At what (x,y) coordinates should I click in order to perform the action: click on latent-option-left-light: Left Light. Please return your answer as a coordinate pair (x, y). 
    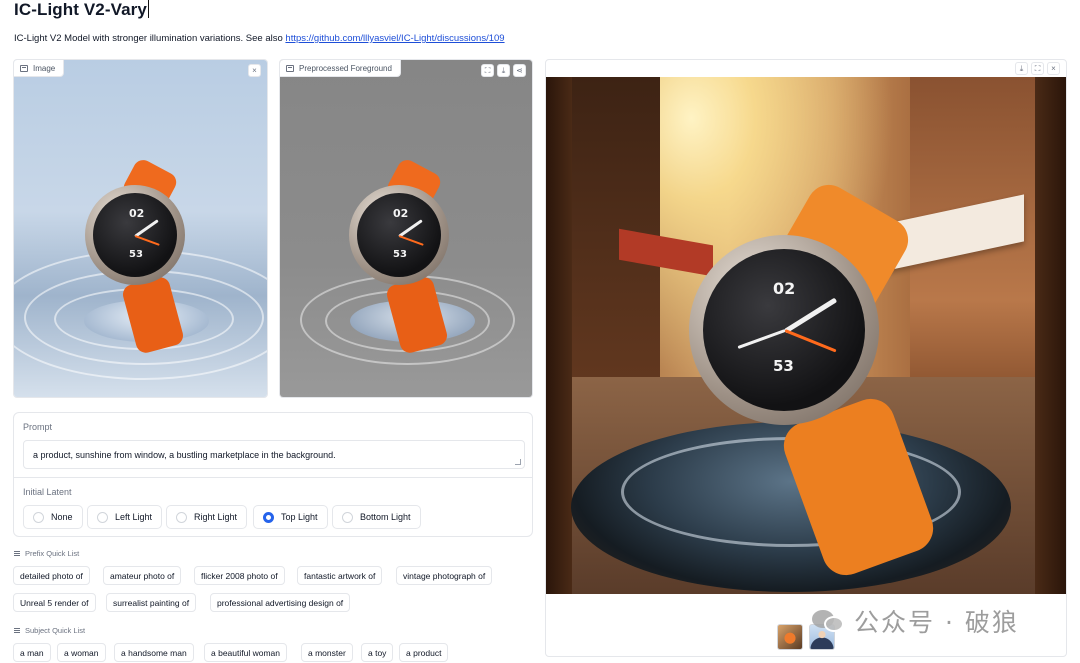
    Looking at the image, I should click on (125, 517).